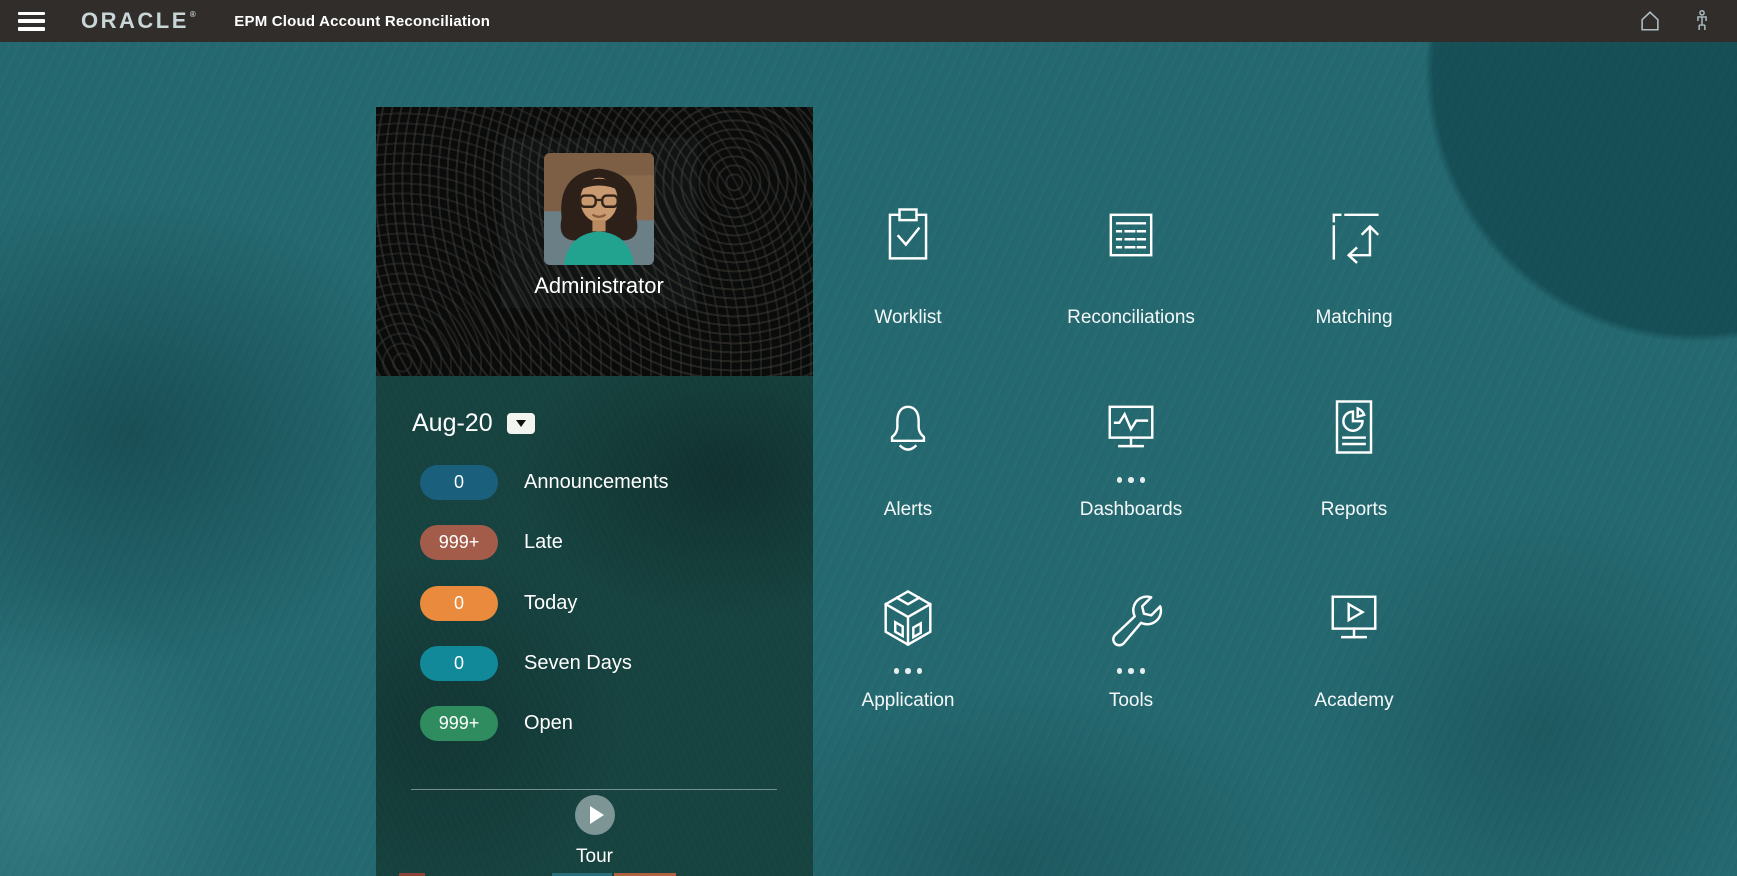 The image size is (1737, 876). I want to click on oracle-logo-text: ORACLE, so click(135, 20).